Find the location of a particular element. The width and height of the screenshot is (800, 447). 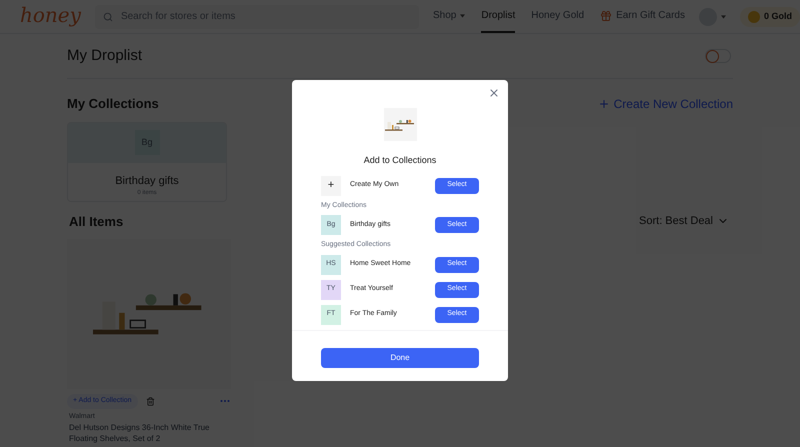

close-icon is located at coordinates (494, 93).